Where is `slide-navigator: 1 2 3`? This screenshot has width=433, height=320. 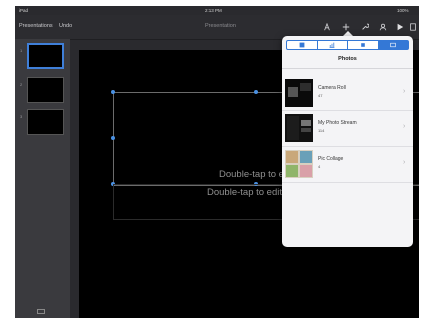
slide-navigator: 1 2 3 is located at coordinates (42, 178).